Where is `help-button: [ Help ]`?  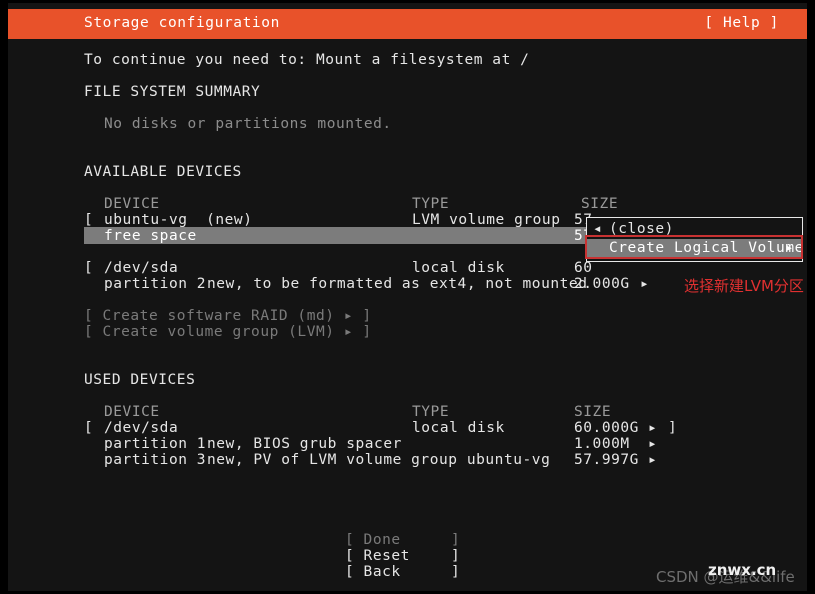 help-button: [ Help ] is located at coordinates (741, 23).